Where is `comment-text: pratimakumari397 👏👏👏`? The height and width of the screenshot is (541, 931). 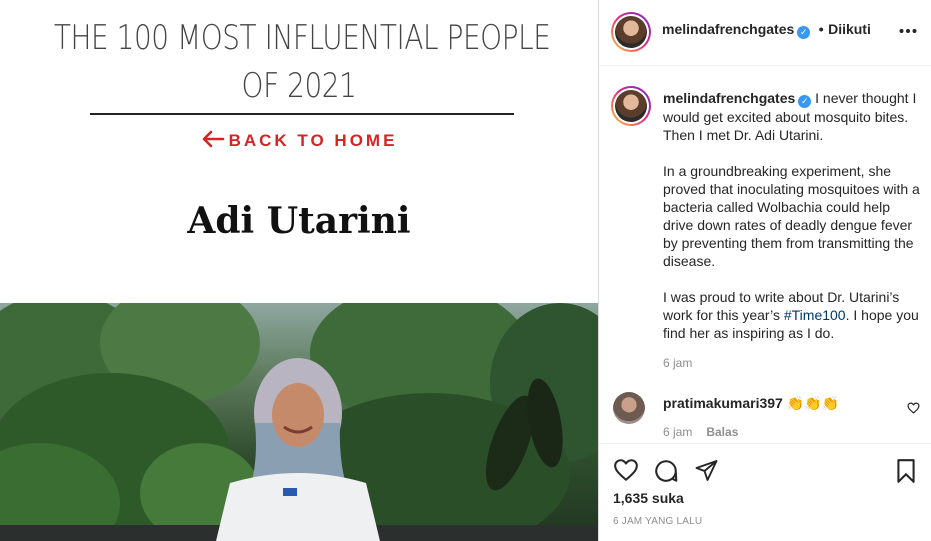
comment-text: pratimakumari397 👏👏👏 is located at coordinates (751, 403).